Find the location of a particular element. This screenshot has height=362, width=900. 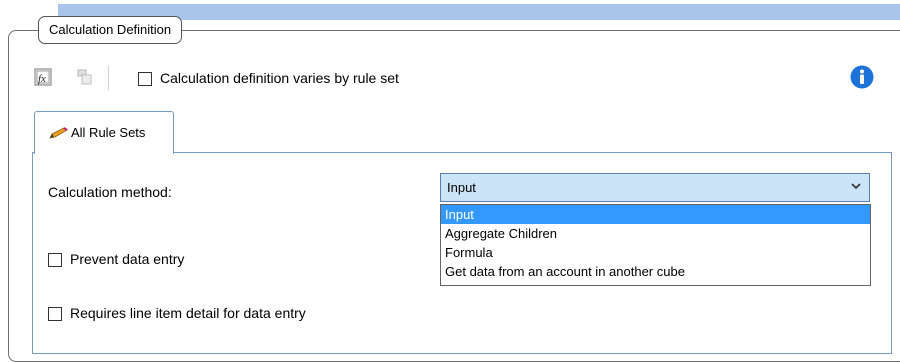

tab-all-rule-sets: All Rule Sets is located at coordinates (104, 132).